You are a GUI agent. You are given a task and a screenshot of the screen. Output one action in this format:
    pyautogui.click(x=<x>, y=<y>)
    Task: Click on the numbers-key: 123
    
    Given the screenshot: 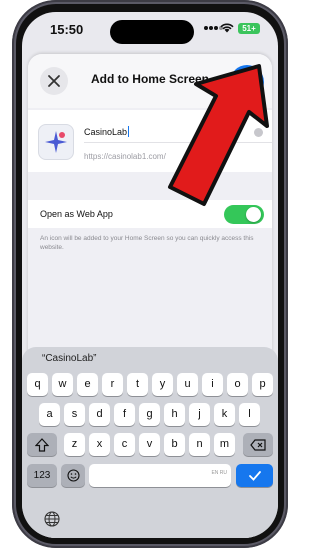 What is the action you would take?
    pyautogui.click(x=42, y=475)
    